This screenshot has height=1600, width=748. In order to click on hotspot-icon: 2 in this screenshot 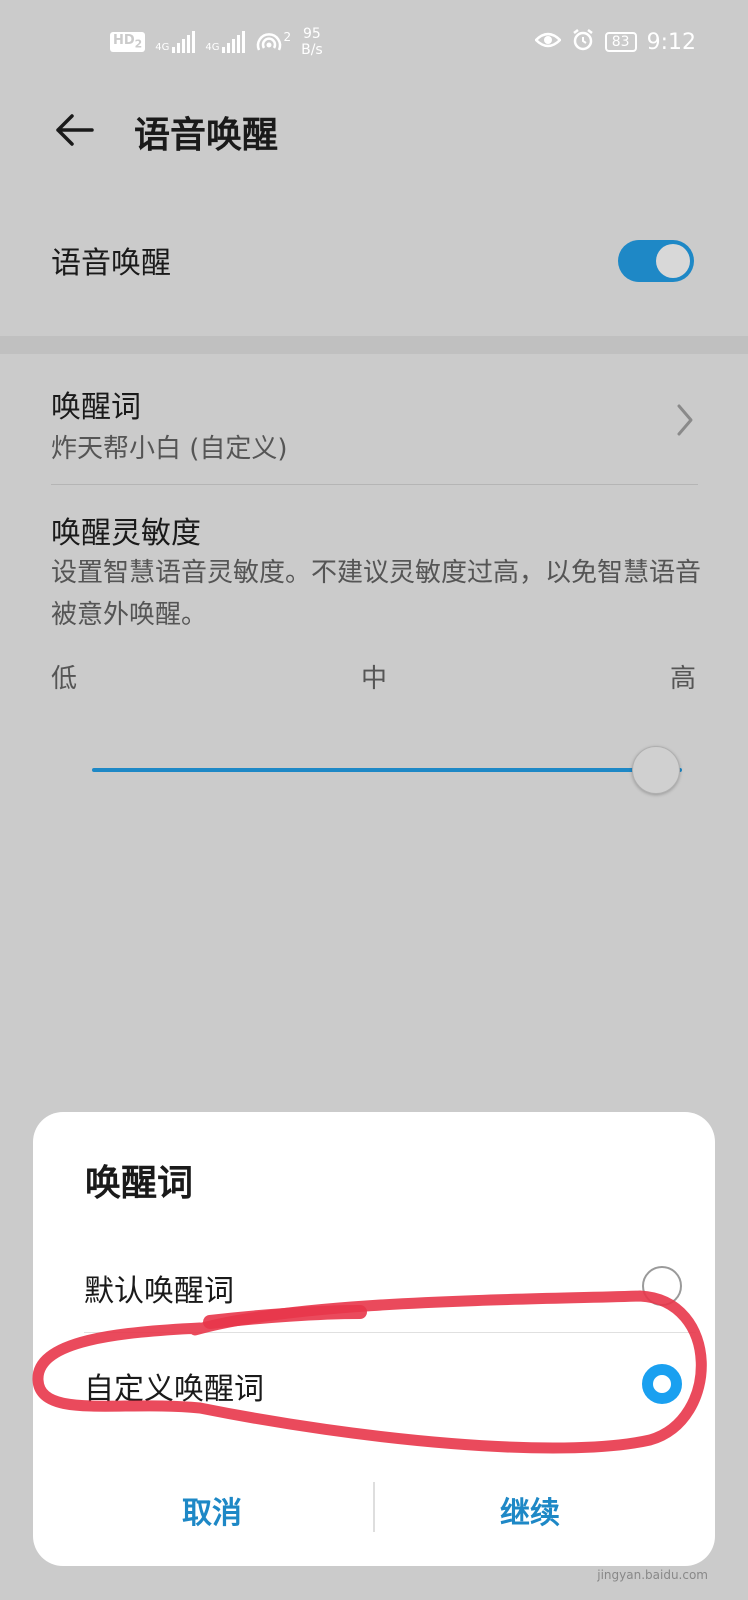, I will do `click(273, 42)`.